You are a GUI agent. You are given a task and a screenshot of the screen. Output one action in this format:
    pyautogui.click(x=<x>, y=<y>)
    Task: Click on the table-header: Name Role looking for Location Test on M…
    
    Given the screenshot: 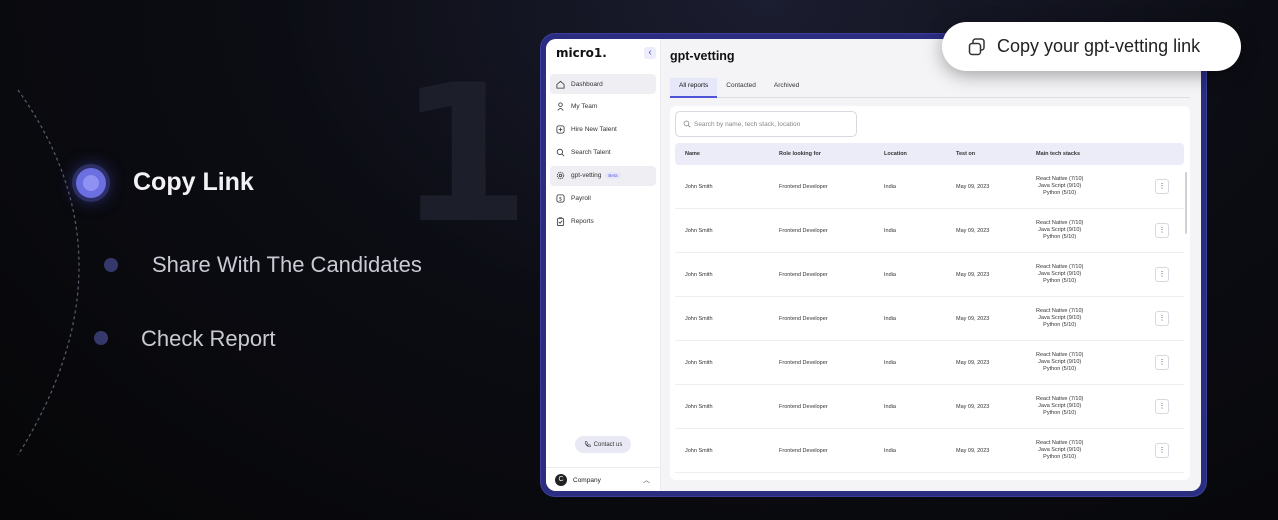 What is the action you would take?
    pyautogui.click(x=929, y=154)
    